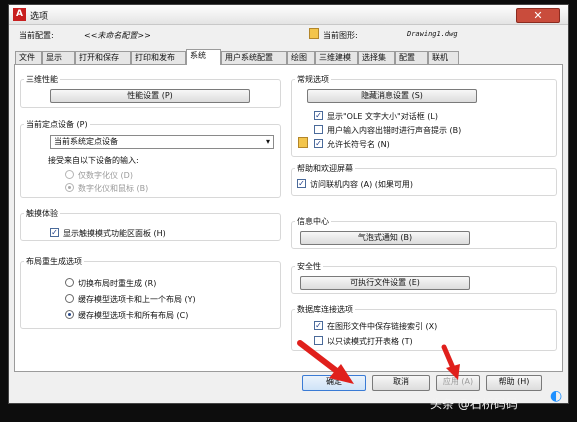 Image resolution: width=577 pixels, height=422 pixels. I want to click on arrow-to-ok-icon, so click(325, 362).